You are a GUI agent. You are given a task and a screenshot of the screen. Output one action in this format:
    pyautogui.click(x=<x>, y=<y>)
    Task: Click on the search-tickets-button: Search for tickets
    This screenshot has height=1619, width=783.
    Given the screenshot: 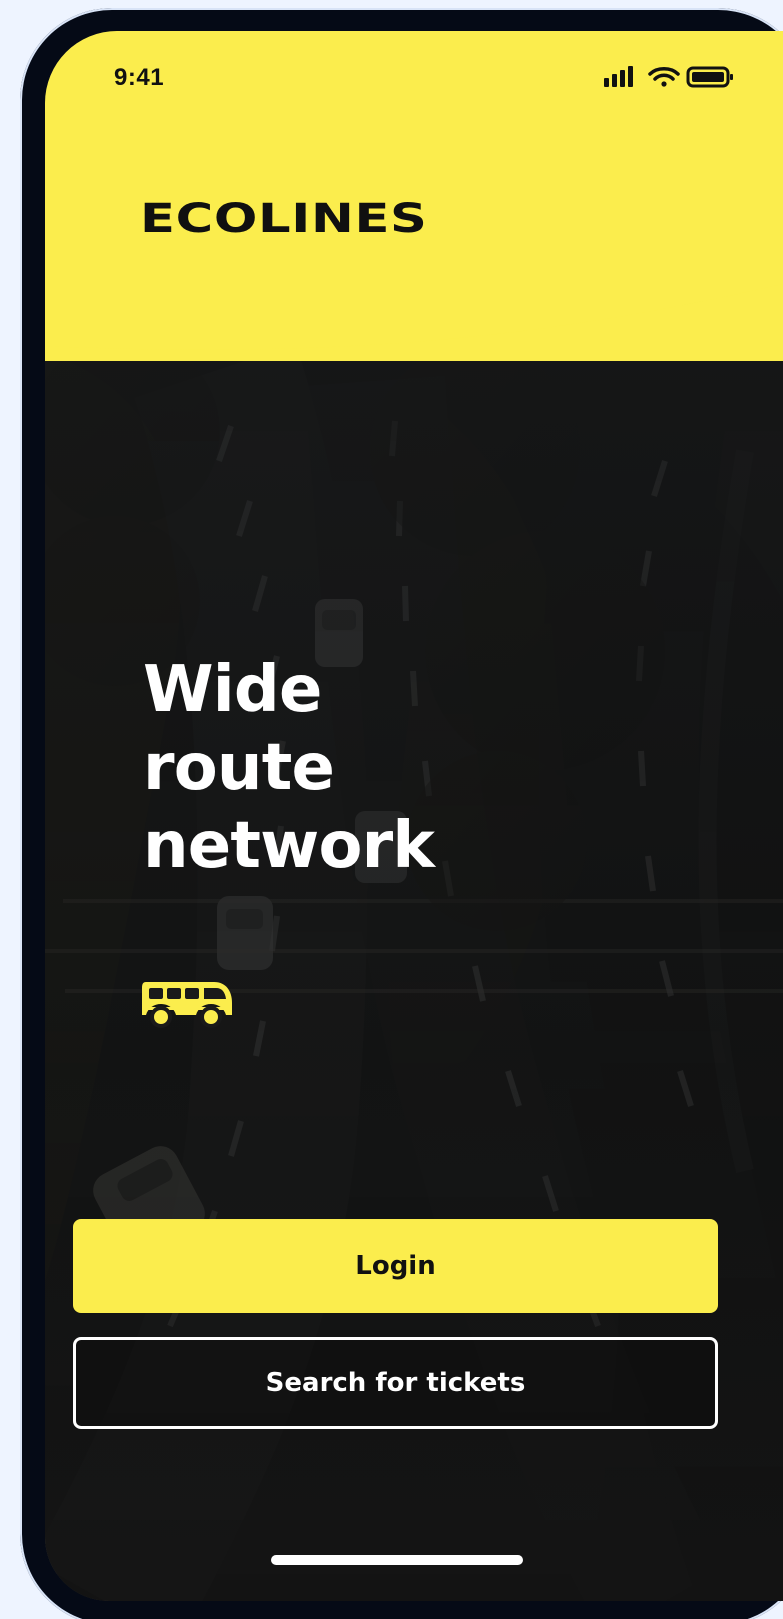 What is the action you would take?
    pyautogui.click(x=395, y=1383)
    